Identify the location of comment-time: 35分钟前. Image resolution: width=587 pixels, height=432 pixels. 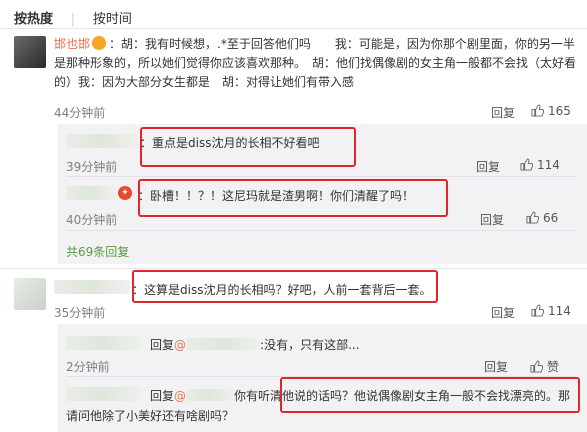
(80, 313).